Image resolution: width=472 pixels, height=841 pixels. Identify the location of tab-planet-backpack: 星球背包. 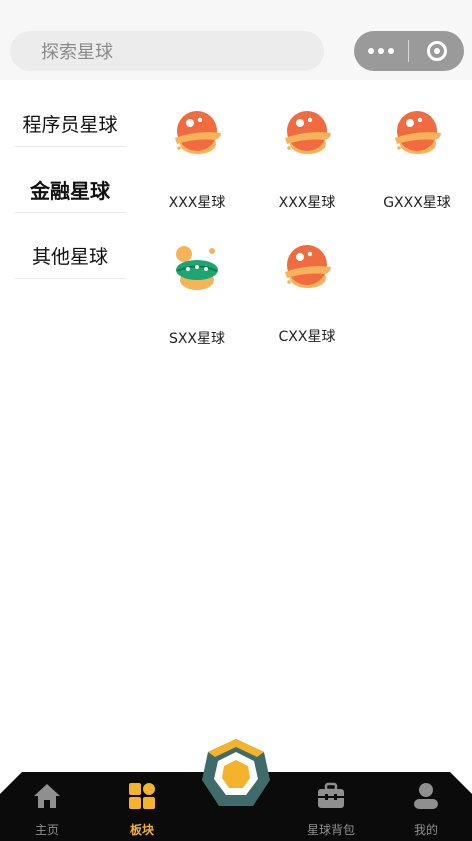
(331, 806).